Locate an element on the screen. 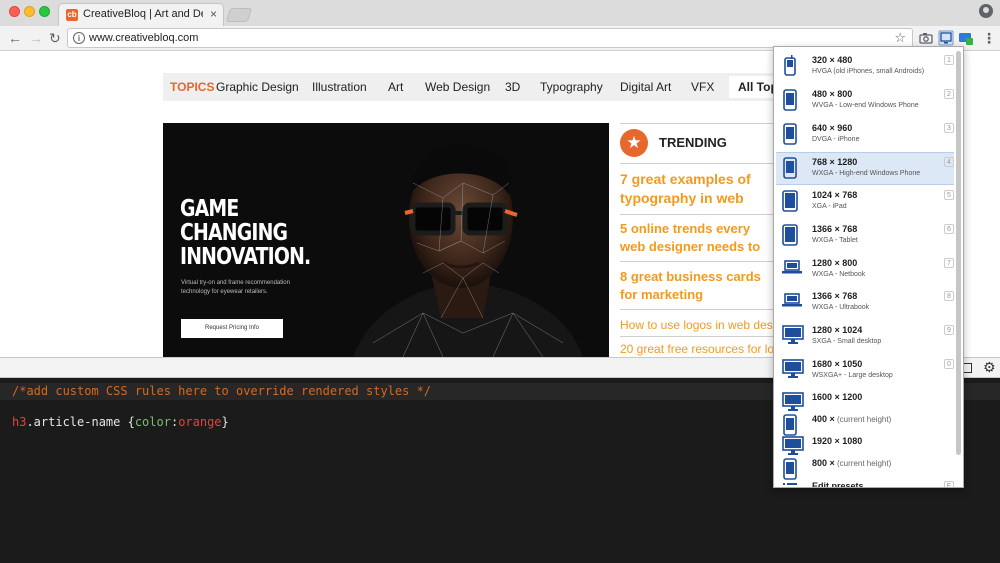 The height and width of the screenshot is (563, 1000). camera-extension-icon is located at coordinates (926, 38).